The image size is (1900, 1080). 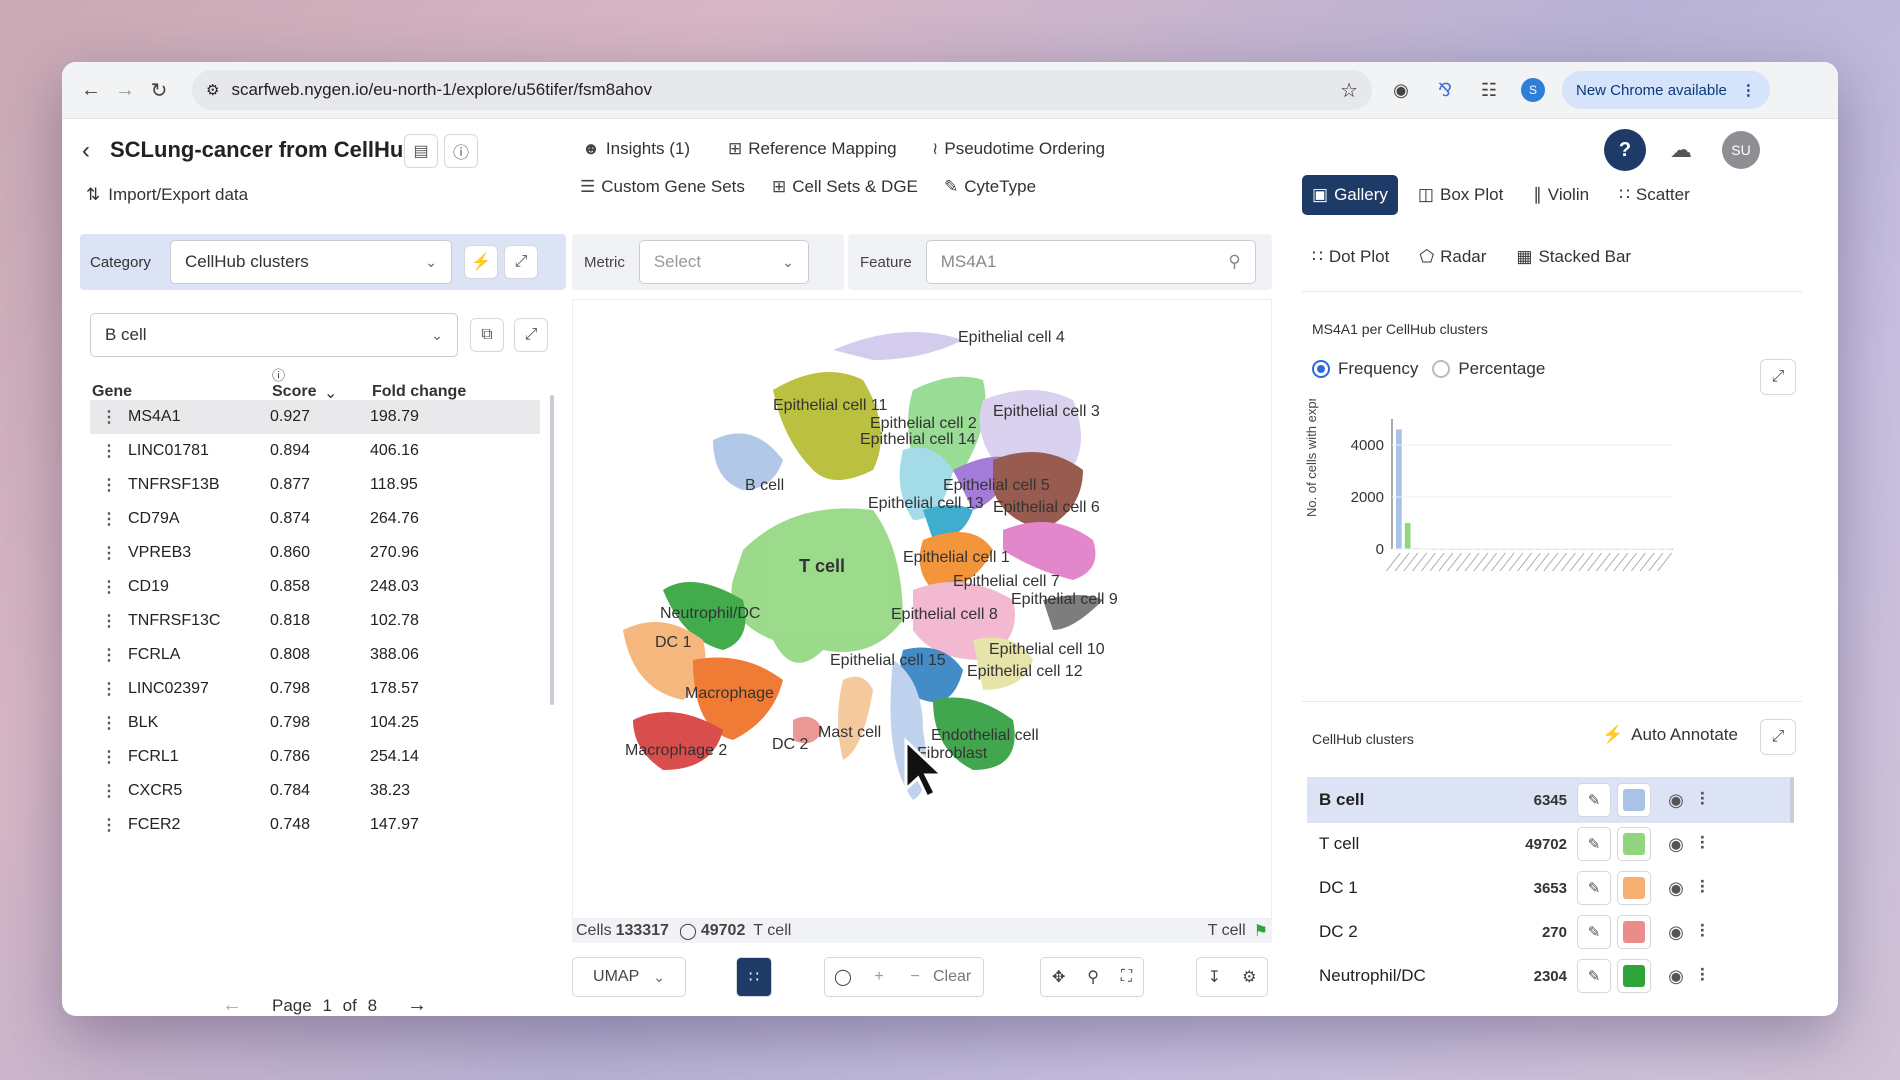 I want to click on pseudotime-button: ≀ Pseudotime Ordering, so click(x=1018, y=149).